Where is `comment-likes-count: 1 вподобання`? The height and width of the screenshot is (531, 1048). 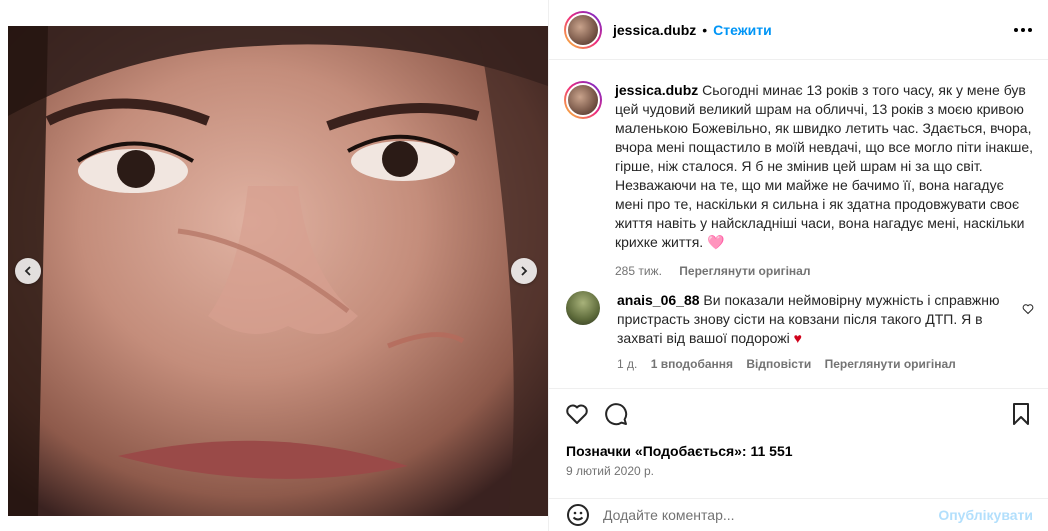 comment-likes-count: 1 вподобання is located at coordinates (692, 364).